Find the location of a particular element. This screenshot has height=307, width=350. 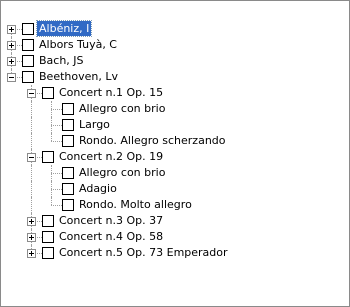

tree-node: Albors Tuyà, C is located at coordinates (175, 45).